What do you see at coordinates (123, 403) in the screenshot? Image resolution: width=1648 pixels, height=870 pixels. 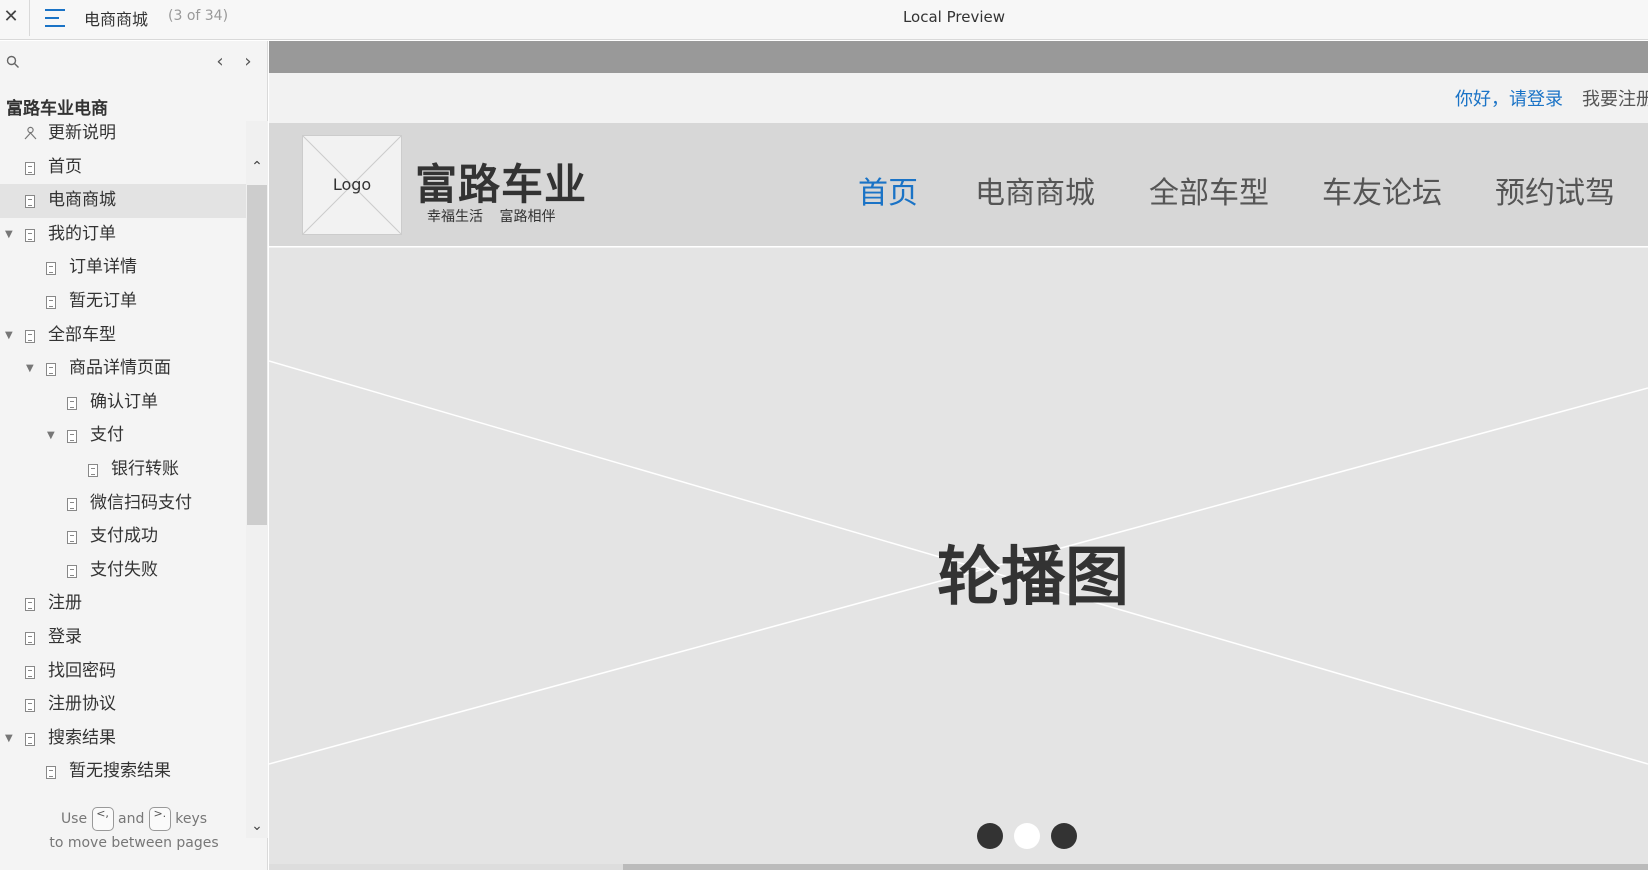 I see `tree-item-confirm-order: 确认订单` at bounding box center [123, 403].